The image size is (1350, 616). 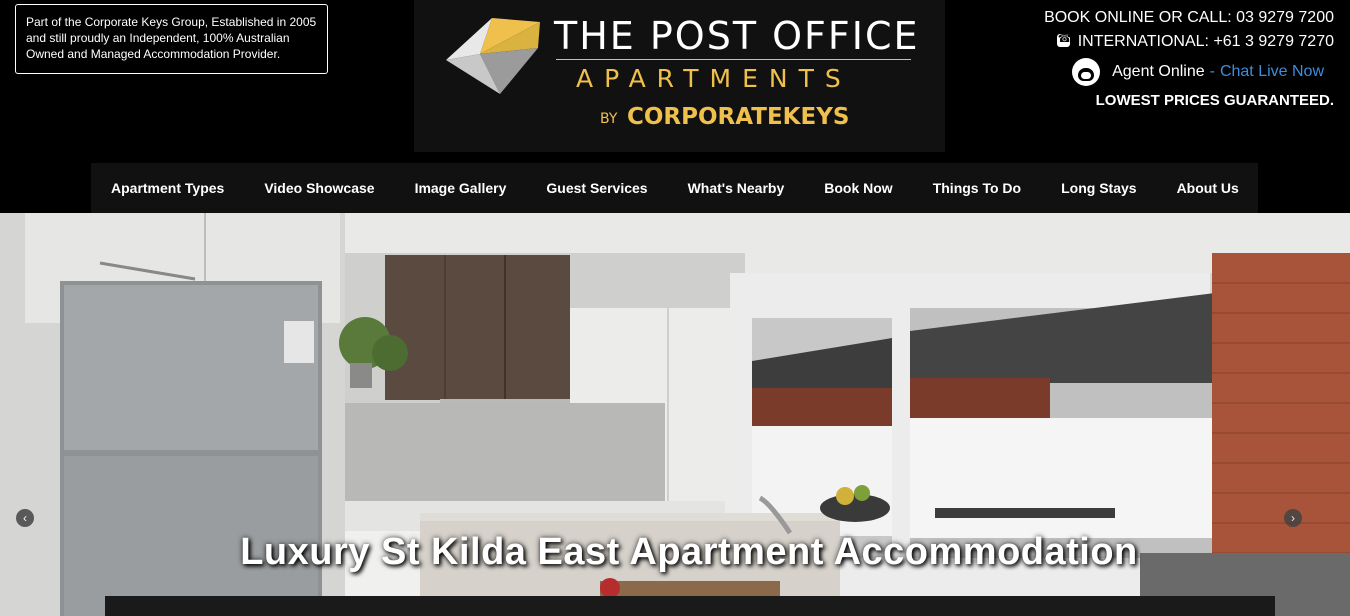 What do you see at coordinates (858, 188) in the screenshot?
I see `nav-book-now: Book Now` at bounding box center [858, 188].